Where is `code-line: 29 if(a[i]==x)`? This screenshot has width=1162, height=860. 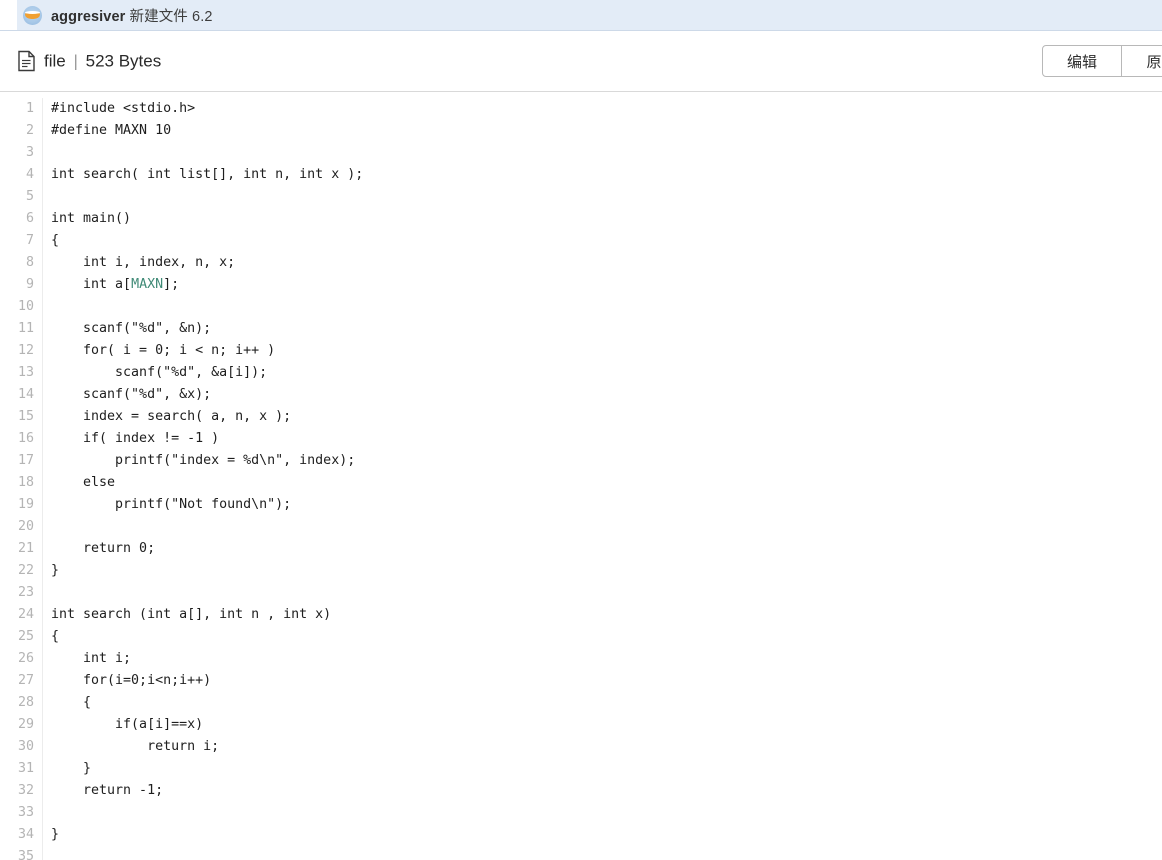 code-line: 29 if(a[i]==x) is located at coordinates (581, 725).